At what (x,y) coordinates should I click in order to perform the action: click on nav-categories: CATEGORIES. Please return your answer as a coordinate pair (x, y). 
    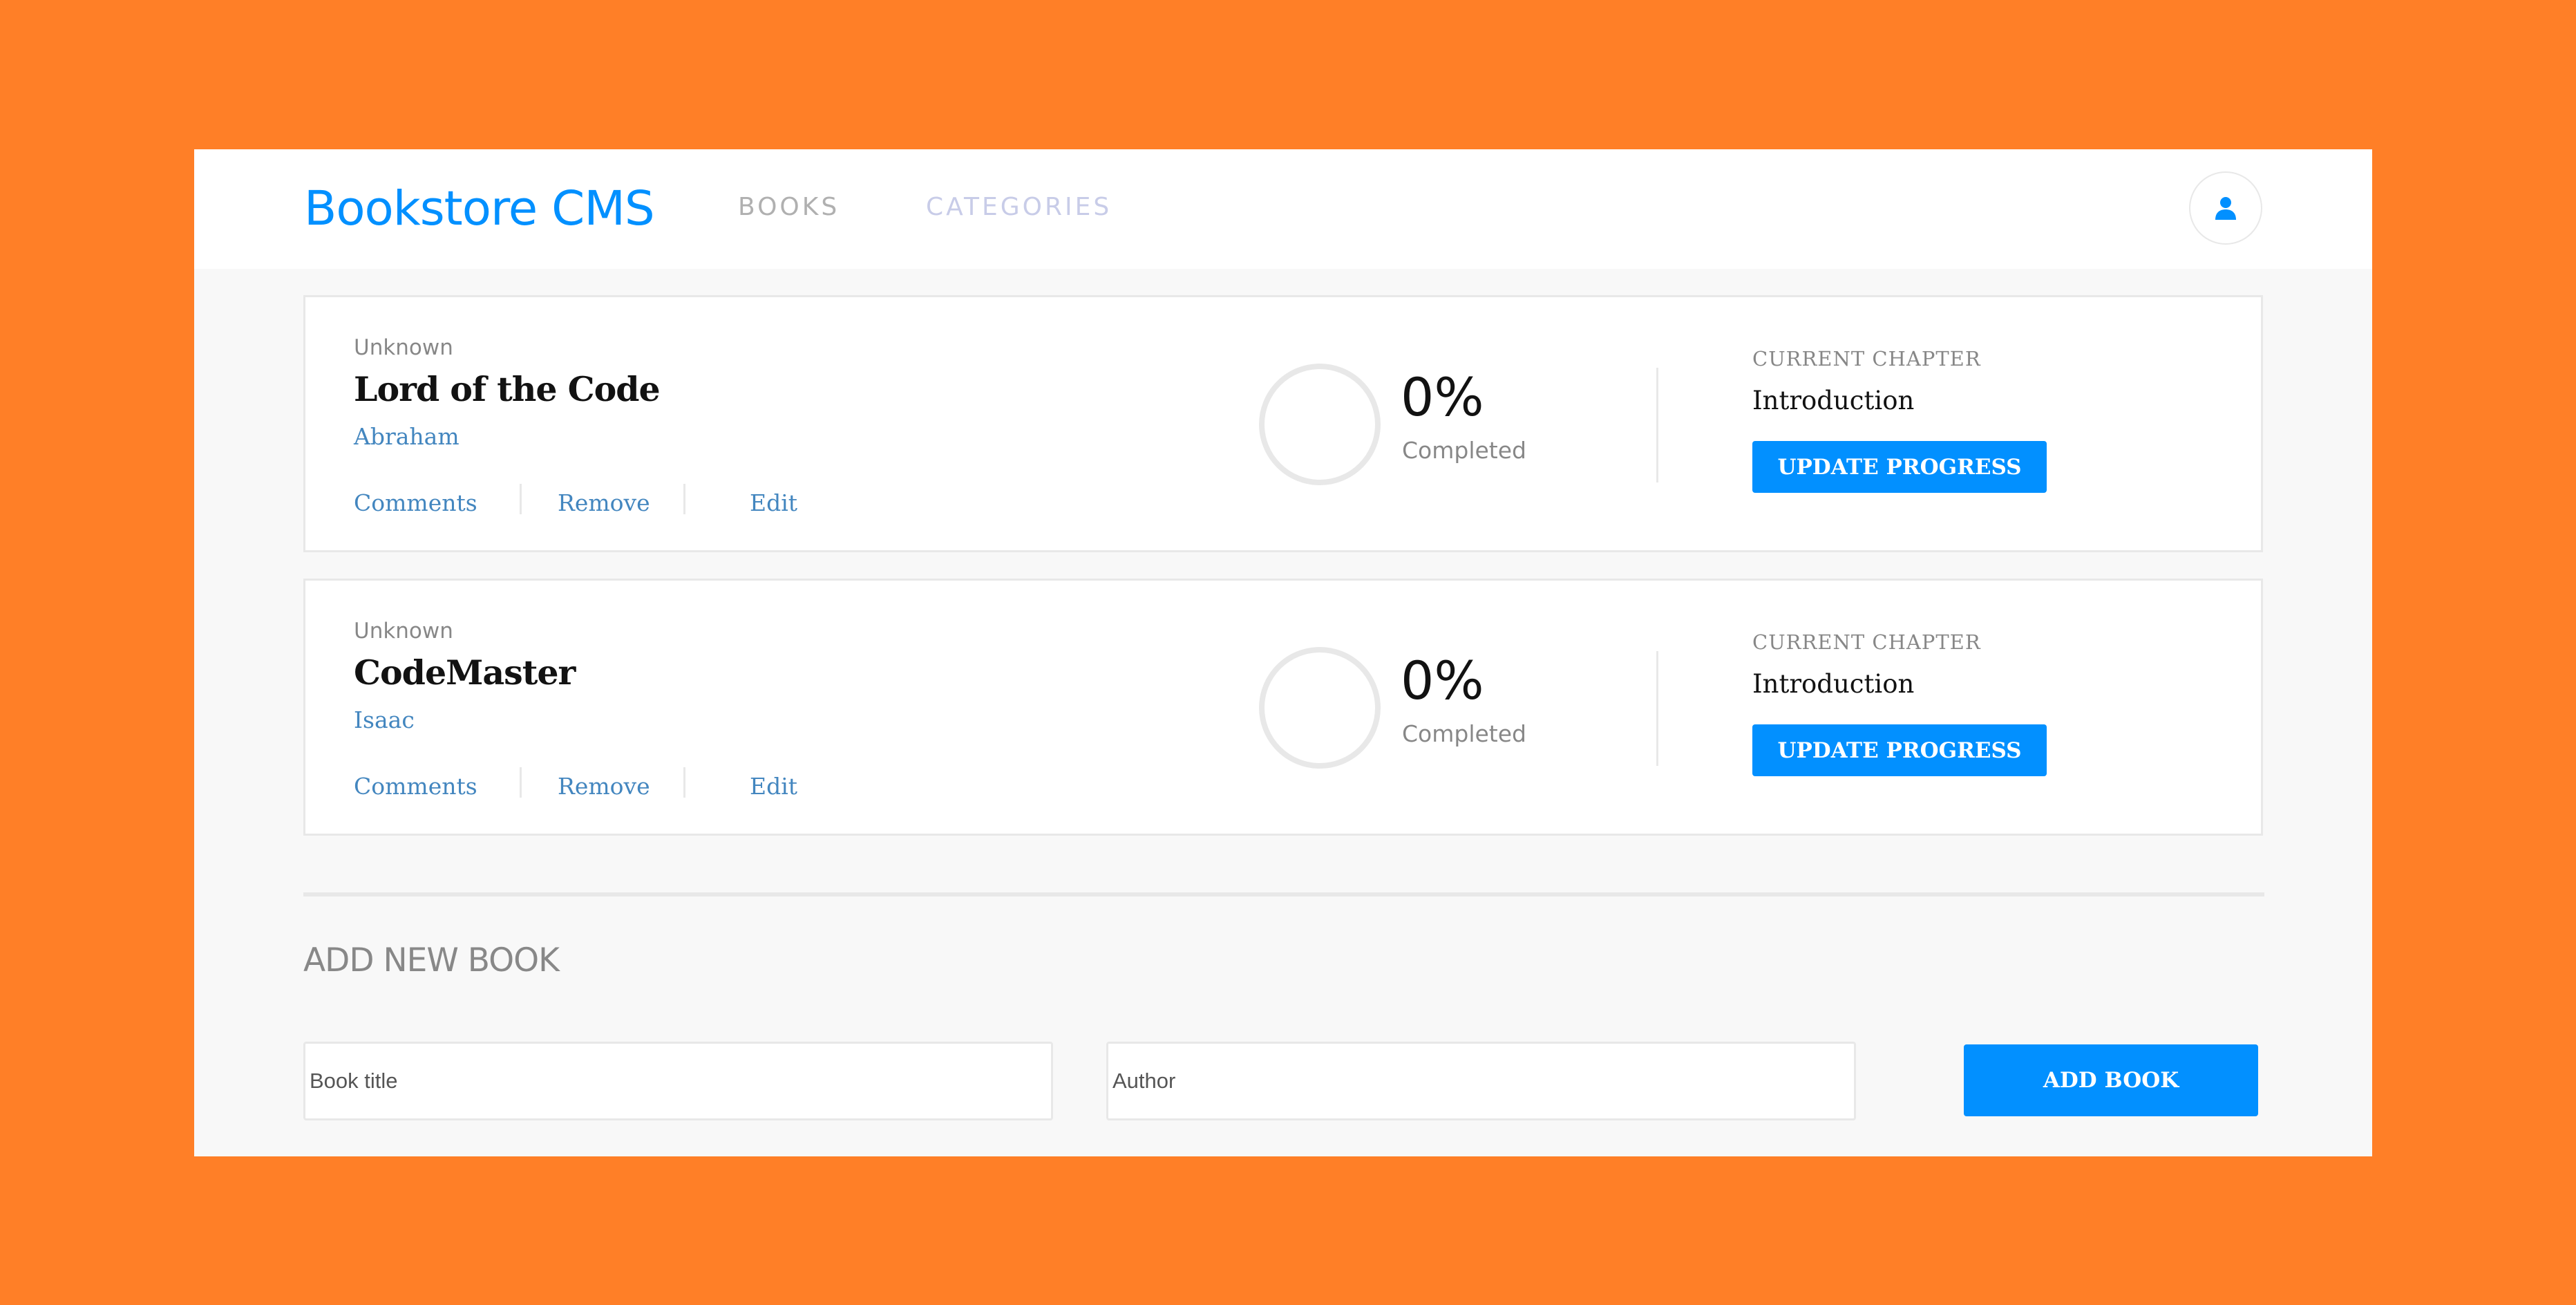
    Looking at the image, I should click on (1019, 207).